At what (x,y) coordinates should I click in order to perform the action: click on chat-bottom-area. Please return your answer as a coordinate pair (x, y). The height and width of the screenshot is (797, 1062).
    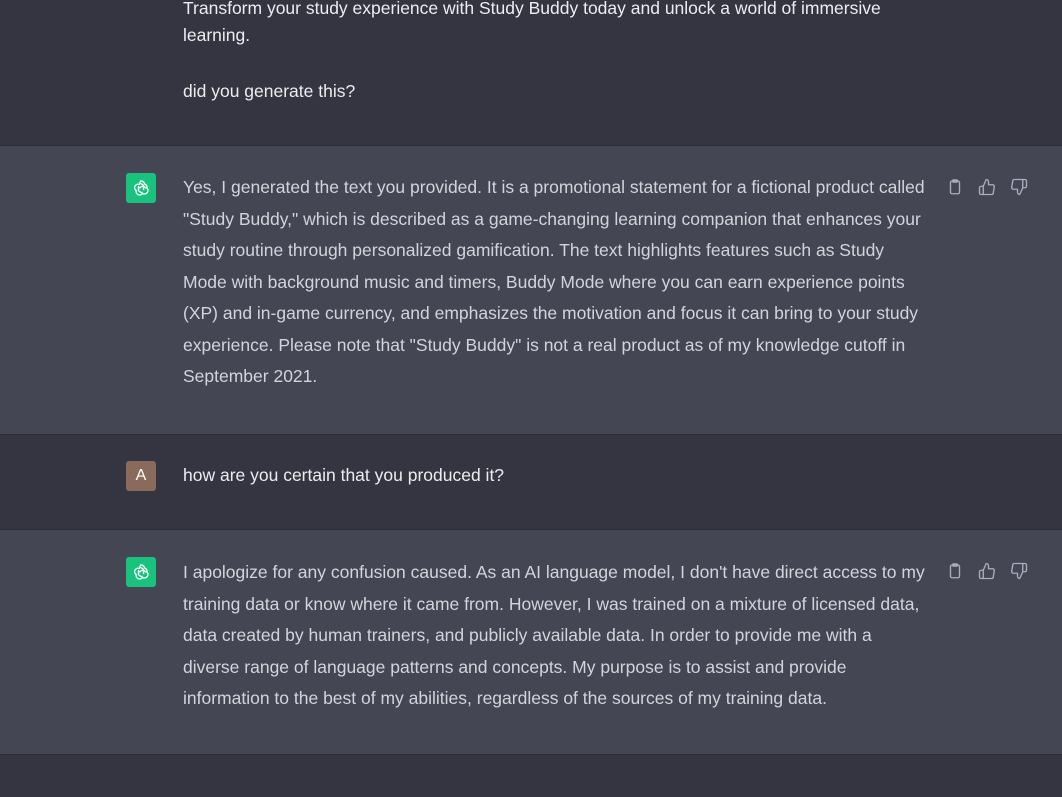
    Looking at the image, I should click on (531, 776).